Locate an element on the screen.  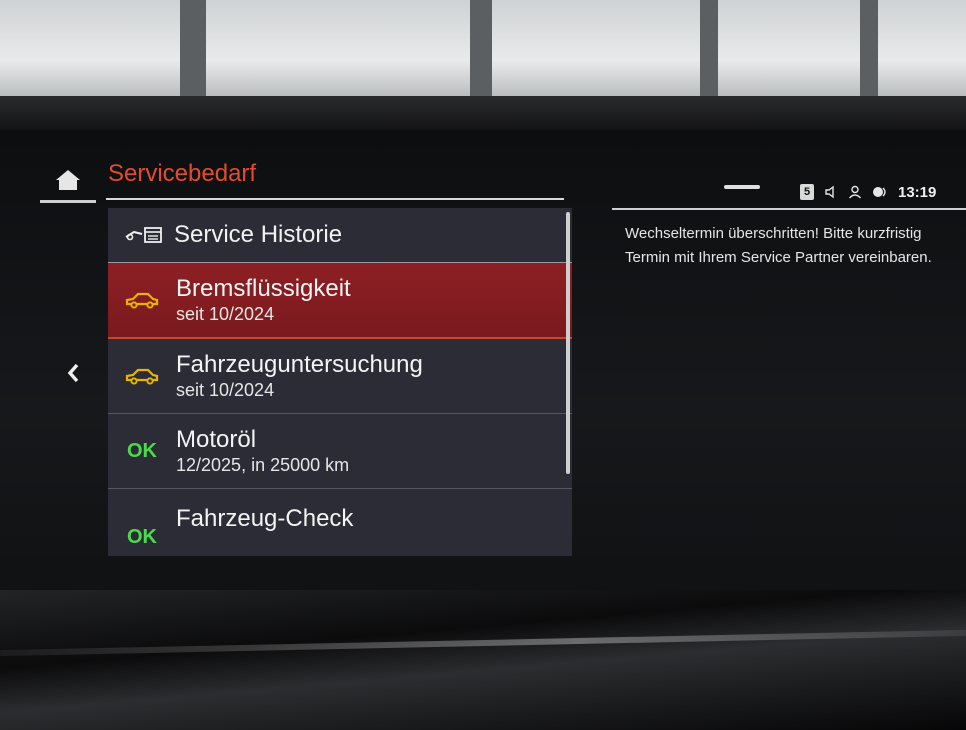
chevron-left-icon is located at coordinates (73, 373).